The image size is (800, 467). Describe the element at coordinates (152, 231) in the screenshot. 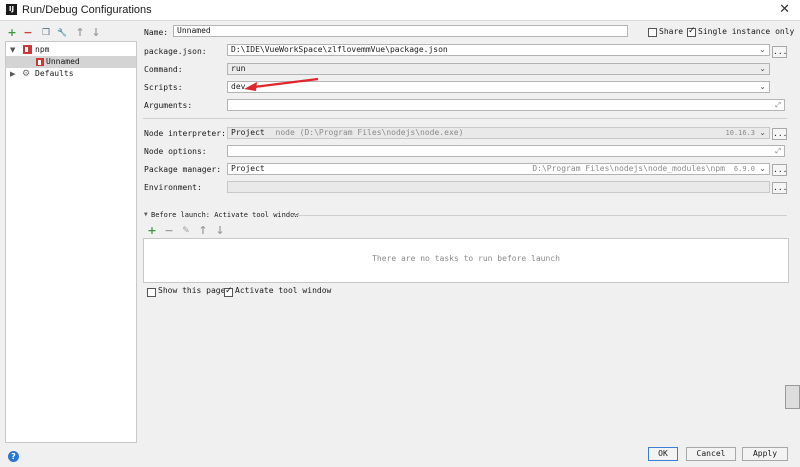

I see `add-task-icon: +` at that location.